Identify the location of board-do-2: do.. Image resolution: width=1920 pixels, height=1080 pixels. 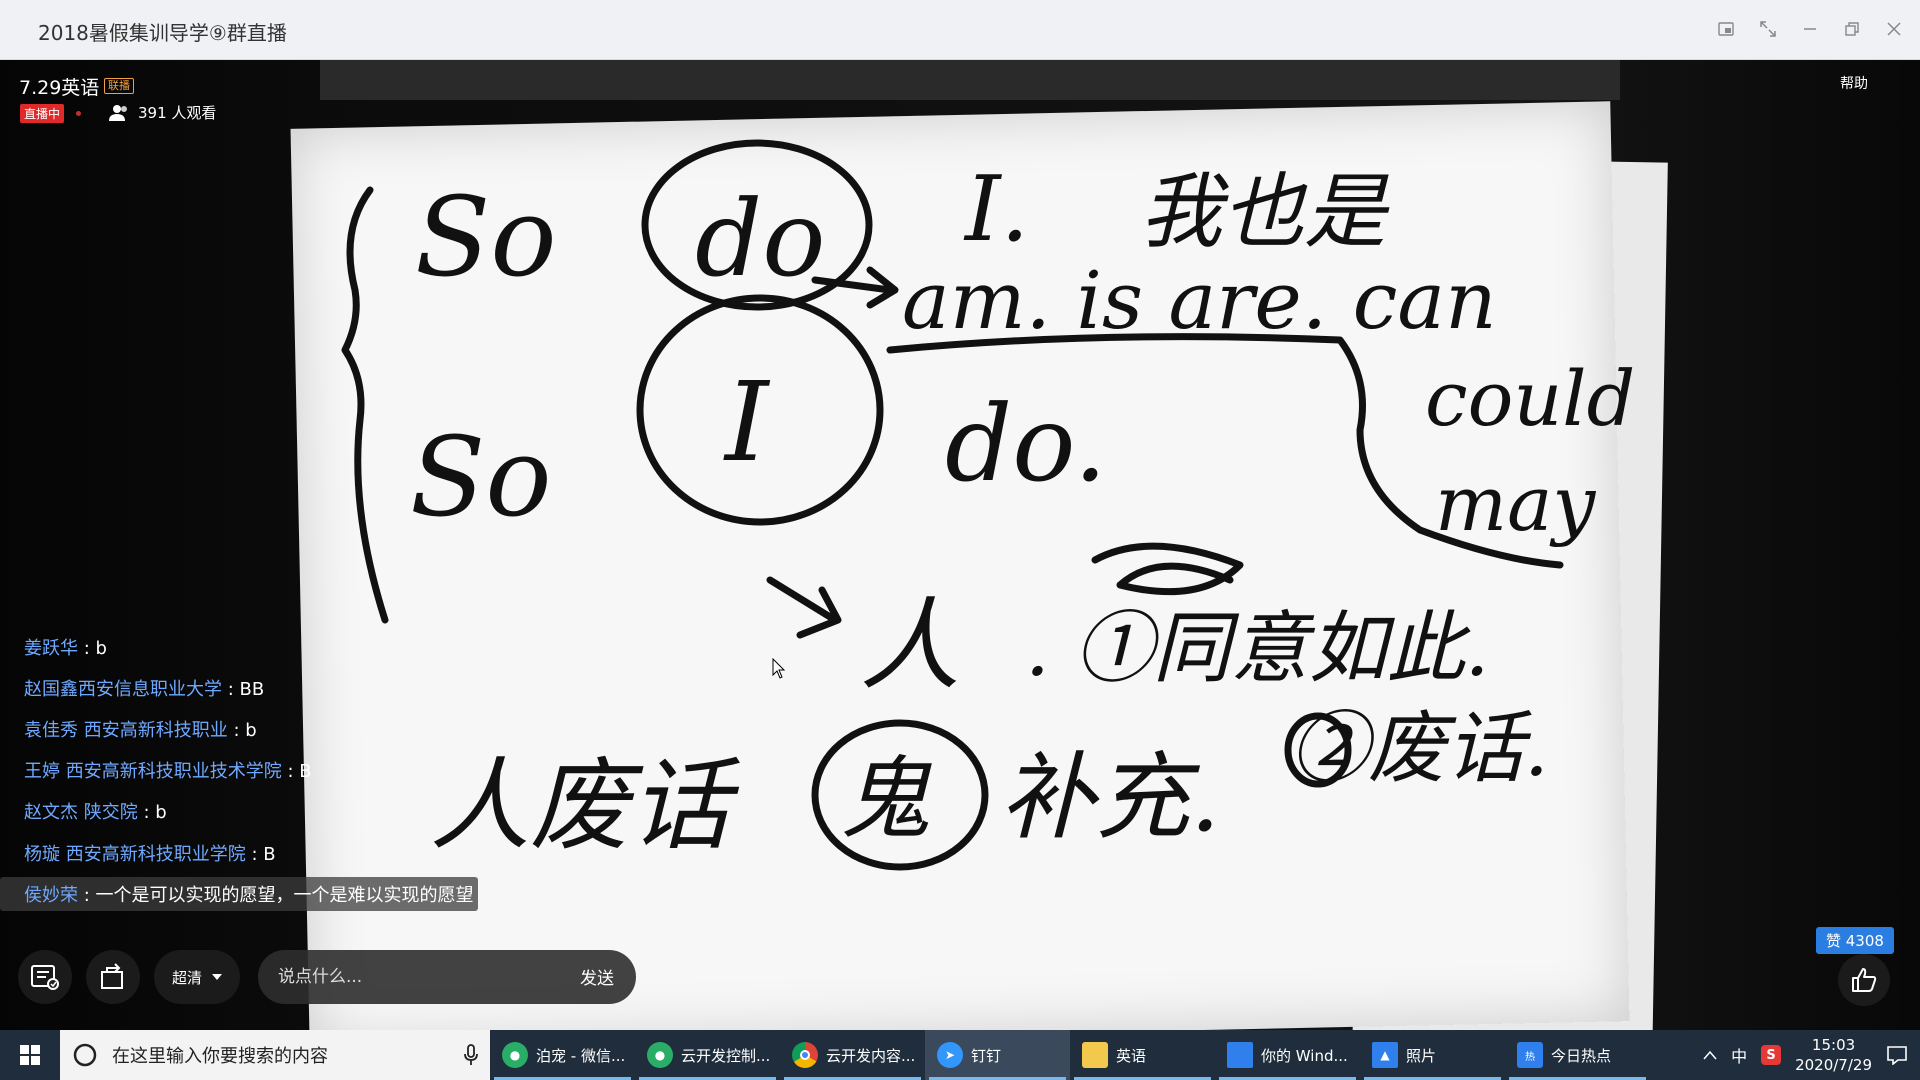
(1026, 444).